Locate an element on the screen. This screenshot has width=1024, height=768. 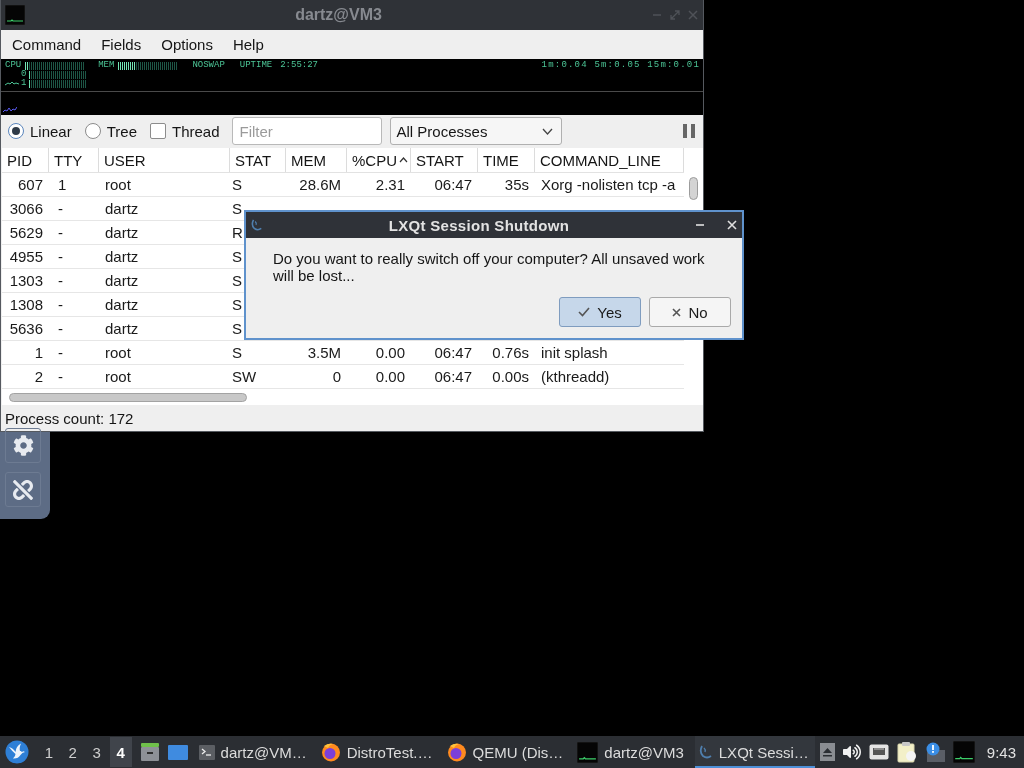
table-cell: 1303 is located at coordinates (26, 280).